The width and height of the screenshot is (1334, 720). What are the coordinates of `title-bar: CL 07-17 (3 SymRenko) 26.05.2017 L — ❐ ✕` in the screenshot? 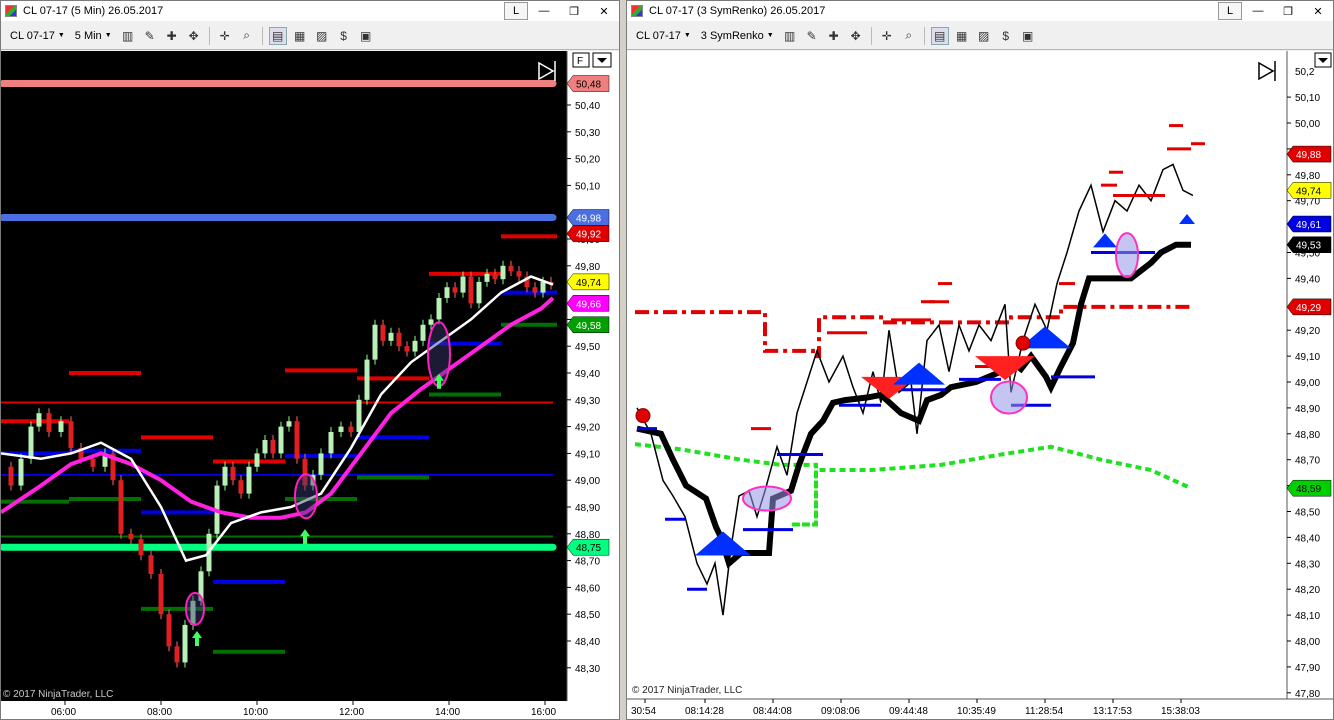 It's located at (980, 11).